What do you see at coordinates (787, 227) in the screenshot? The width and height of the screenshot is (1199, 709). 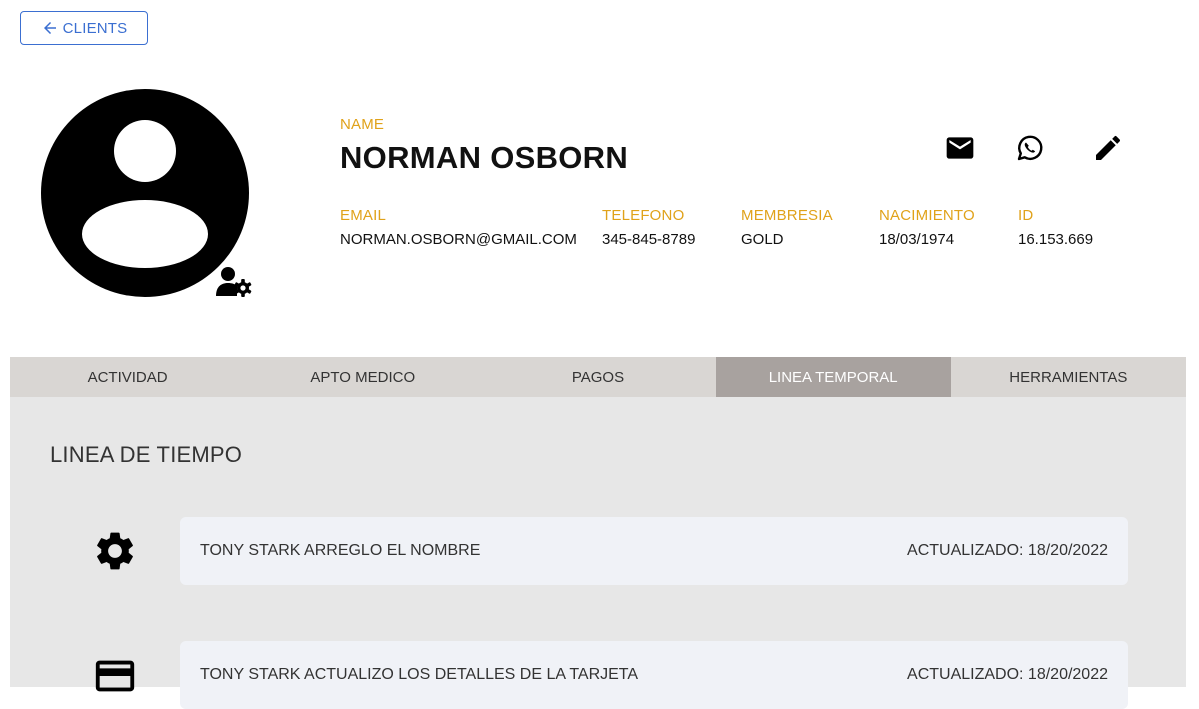 I see `membership-field: MEMBRESIA GOLD` at bounding box center [787, 227].